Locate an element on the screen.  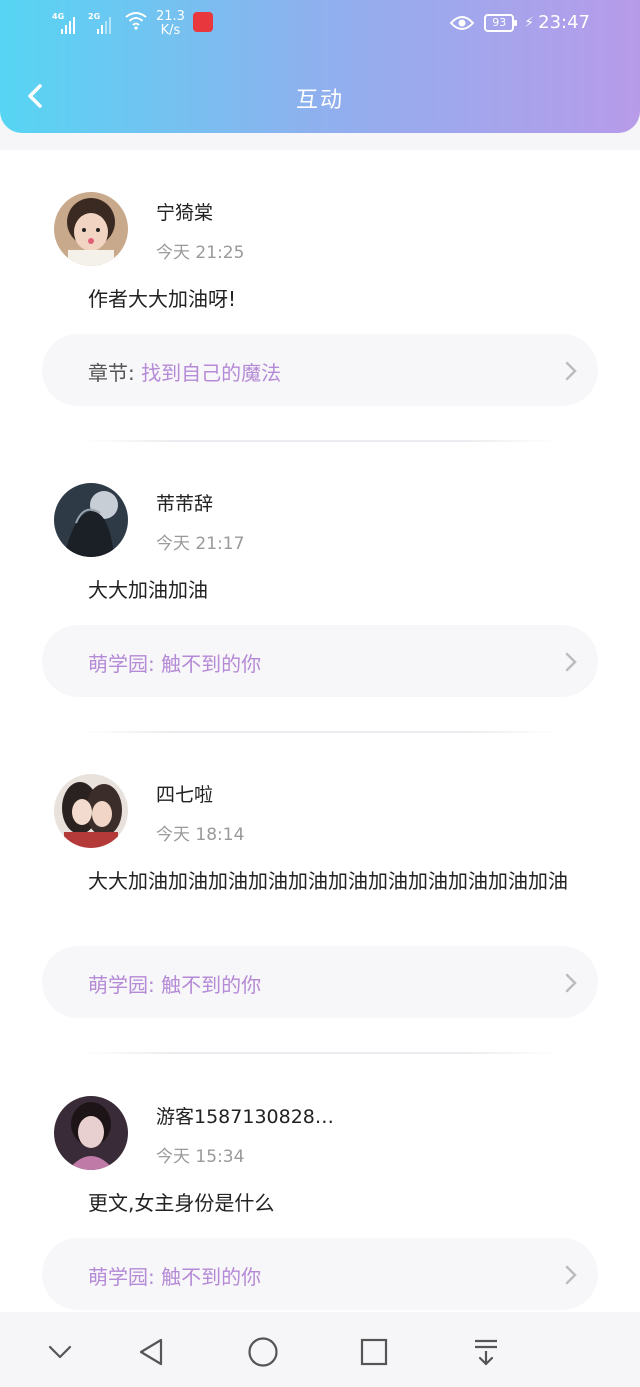
app-notification-icon is located at coordinates (202, 22).